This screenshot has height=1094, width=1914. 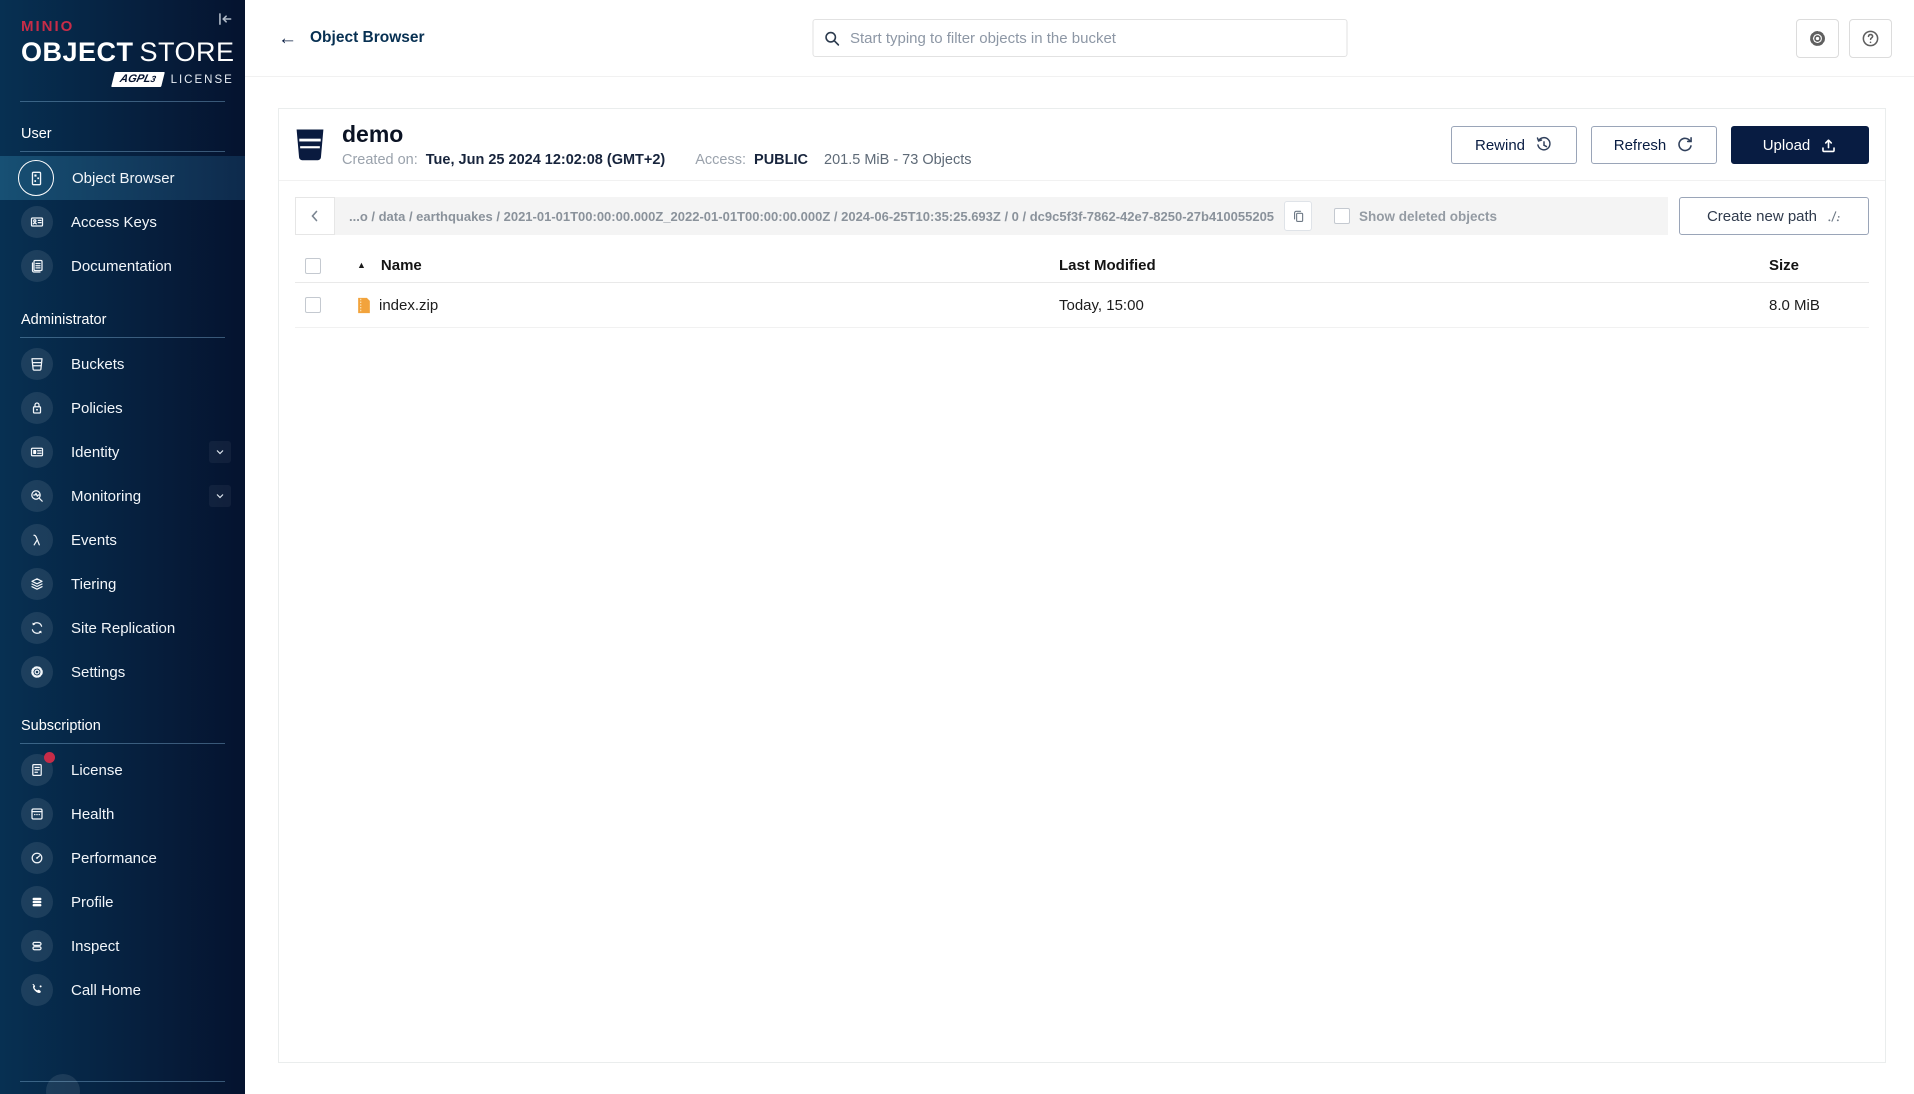 What do you see at coordinates (128, 52) in the screenshot?
I see `product-wordmark: OBJECT STORE` at bounding box center [128, 52].